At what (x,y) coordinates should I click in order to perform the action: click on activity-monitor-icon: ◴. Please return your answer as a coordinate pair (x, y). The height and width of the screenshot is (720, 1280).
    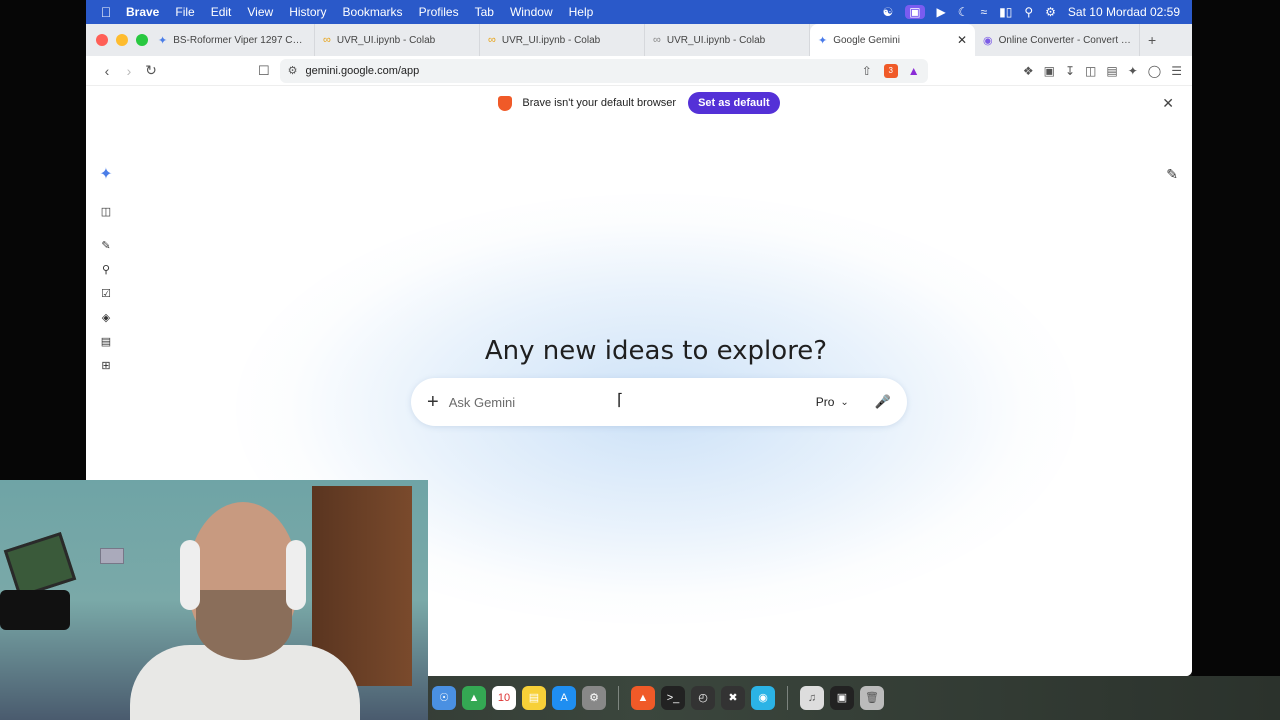
    Looking at the image, I should click on (703, 698).